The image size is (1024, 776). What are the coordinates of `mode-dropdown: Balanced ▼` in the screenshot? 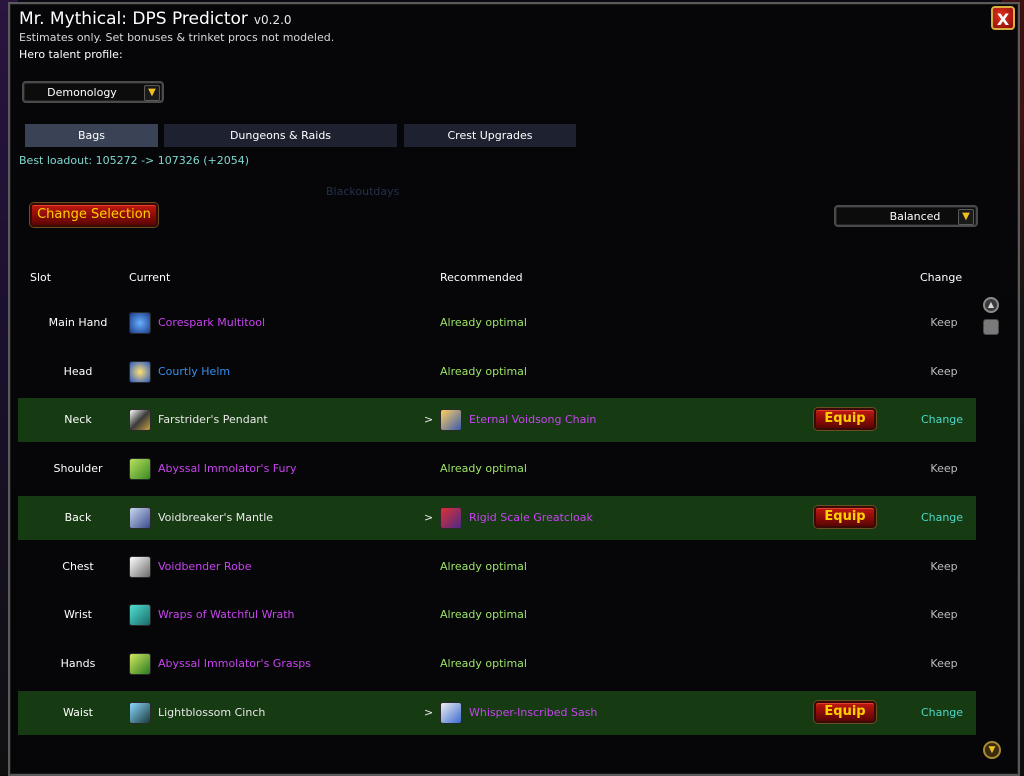 It's located at (906, 216).